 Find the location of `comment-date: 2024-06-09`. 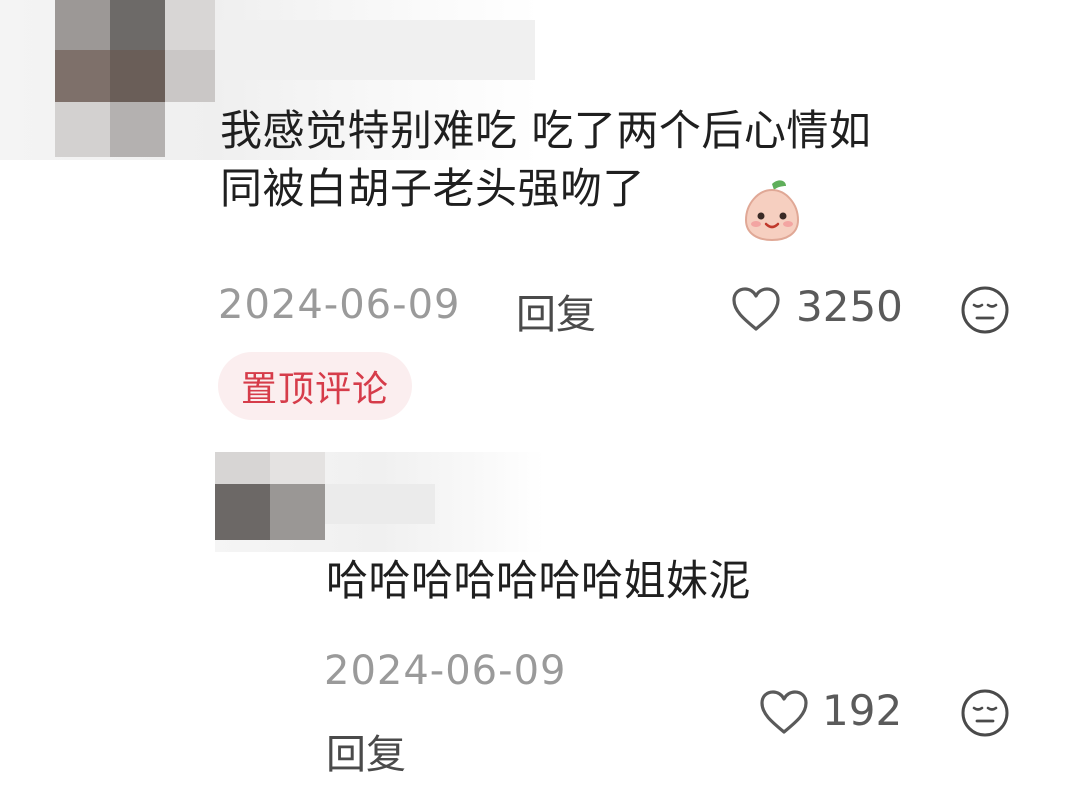

comment-date: 2024-06-09 is located at coordinates (339, 305).